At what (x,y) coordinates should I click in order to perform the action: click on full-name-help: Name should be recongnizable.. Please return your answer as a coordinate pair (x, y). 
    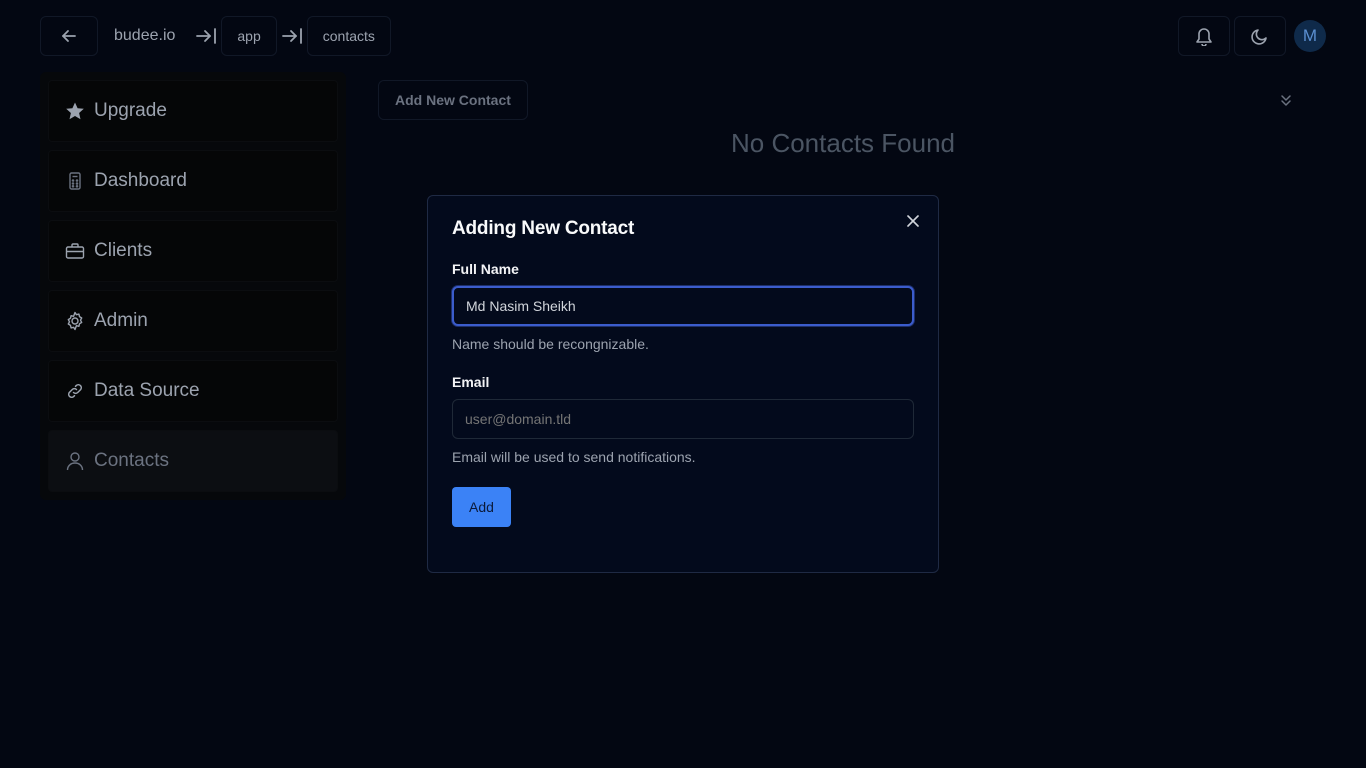
    Looking at the image, I should click on (550, 344).